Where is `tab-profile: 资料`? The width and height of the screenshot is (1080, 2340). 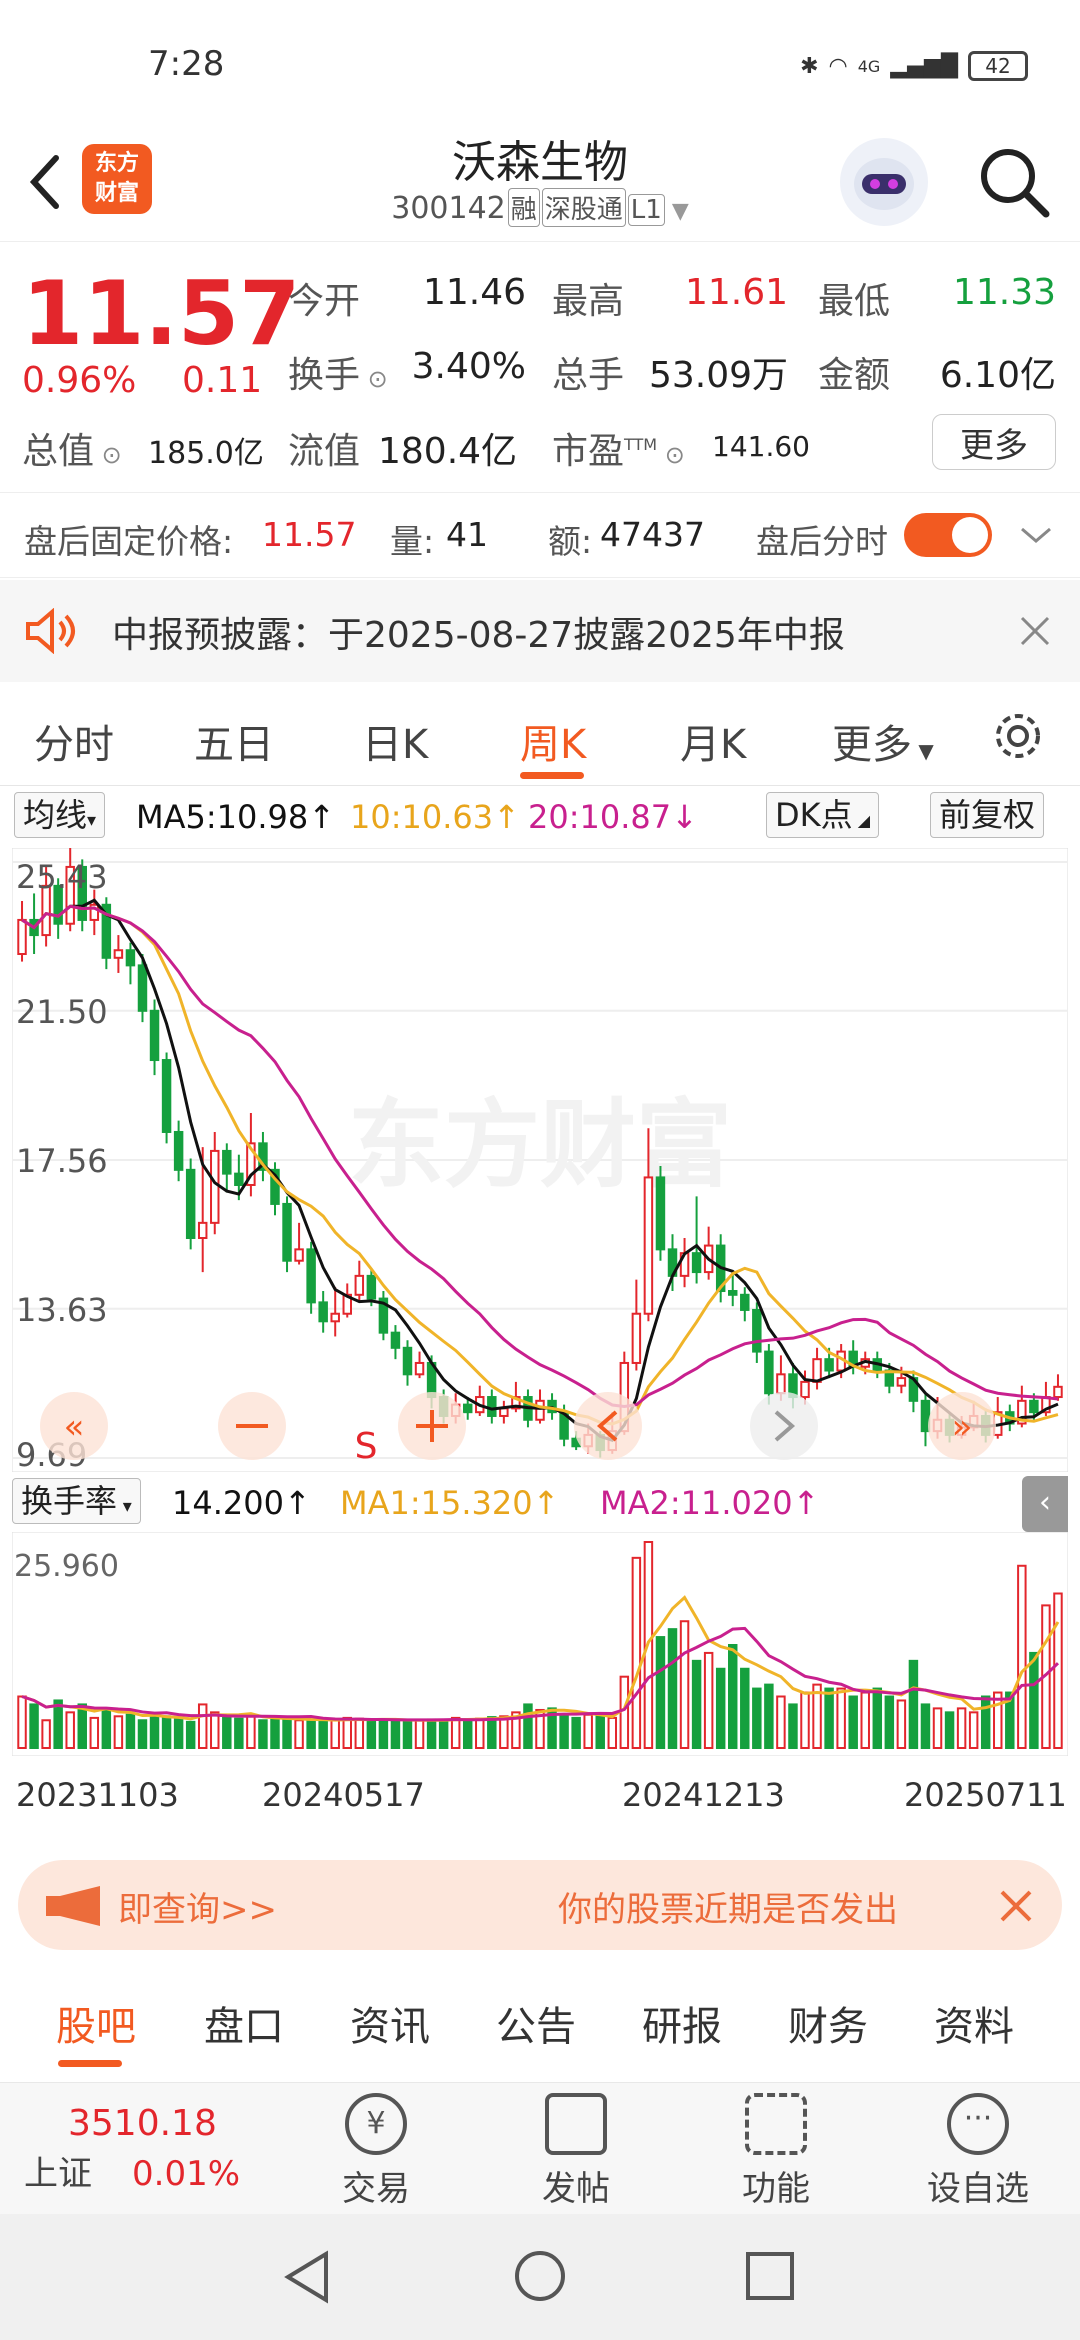
tab-profile: 资料 is located at coordinates (974, 2023).